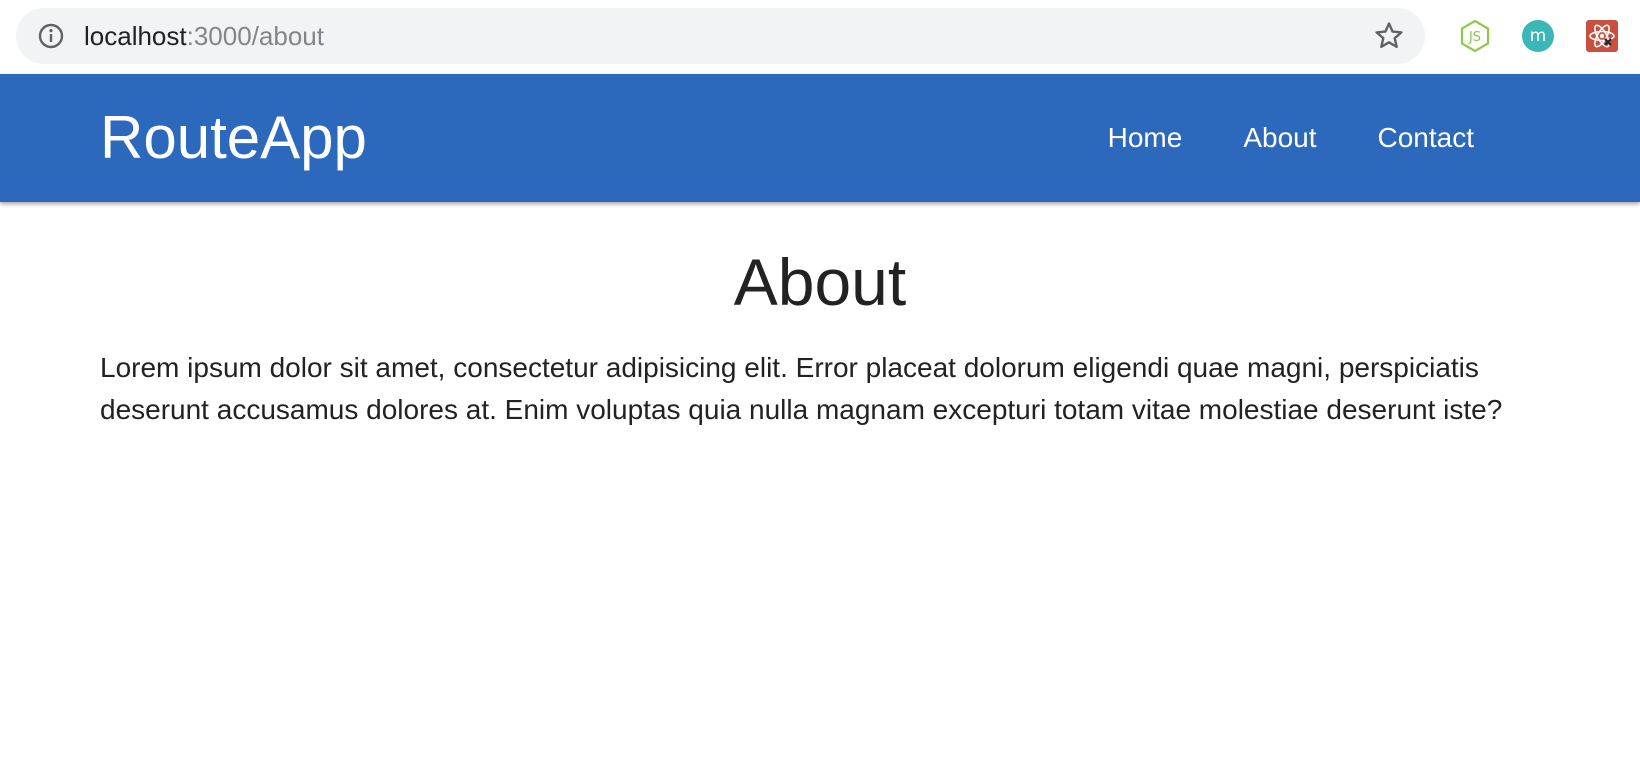 This screenshot has width=1640, height=760. I want to click on svg-text: m, so click(1538, 36).